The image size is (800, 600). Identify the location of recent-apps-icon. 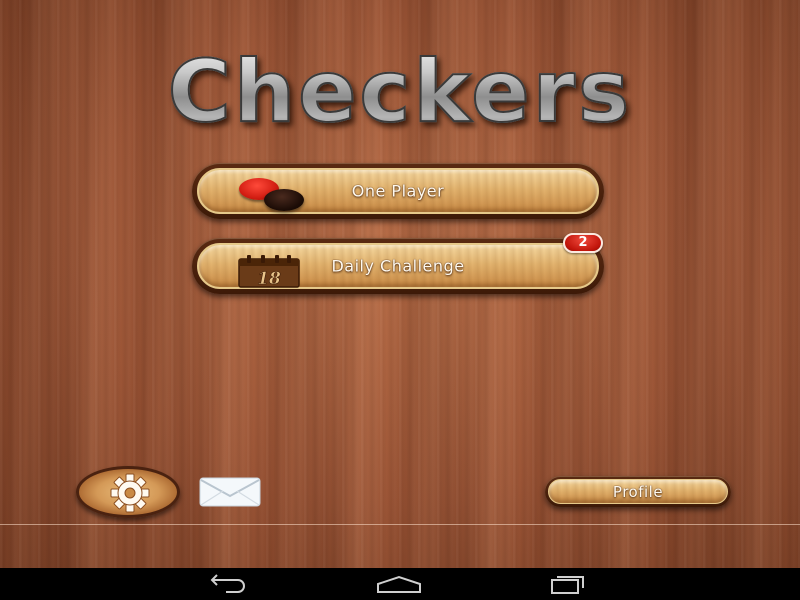
(567, 585).